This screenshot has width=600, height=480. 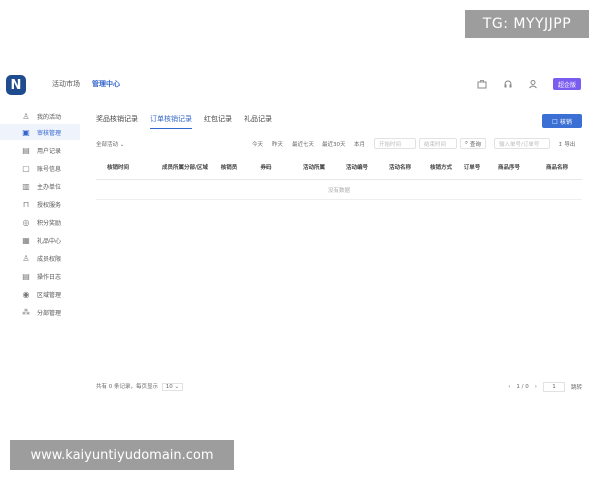 I want to click on pager: ‹ 1 / 0 › 1 跳转, so click(x=545, y=387).